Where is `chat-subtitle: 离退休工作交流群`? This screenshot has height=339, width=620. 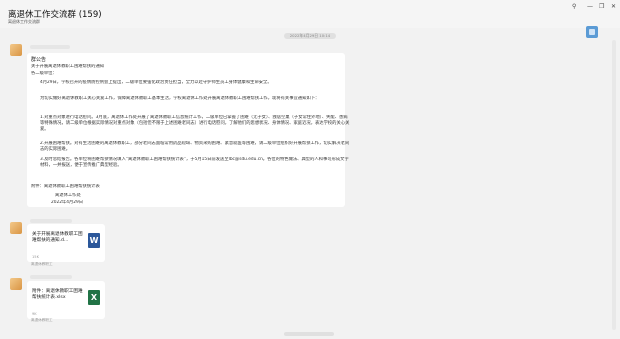 chat-subtitle: 离退休工作交流群 is located at coordinates (24, 21).